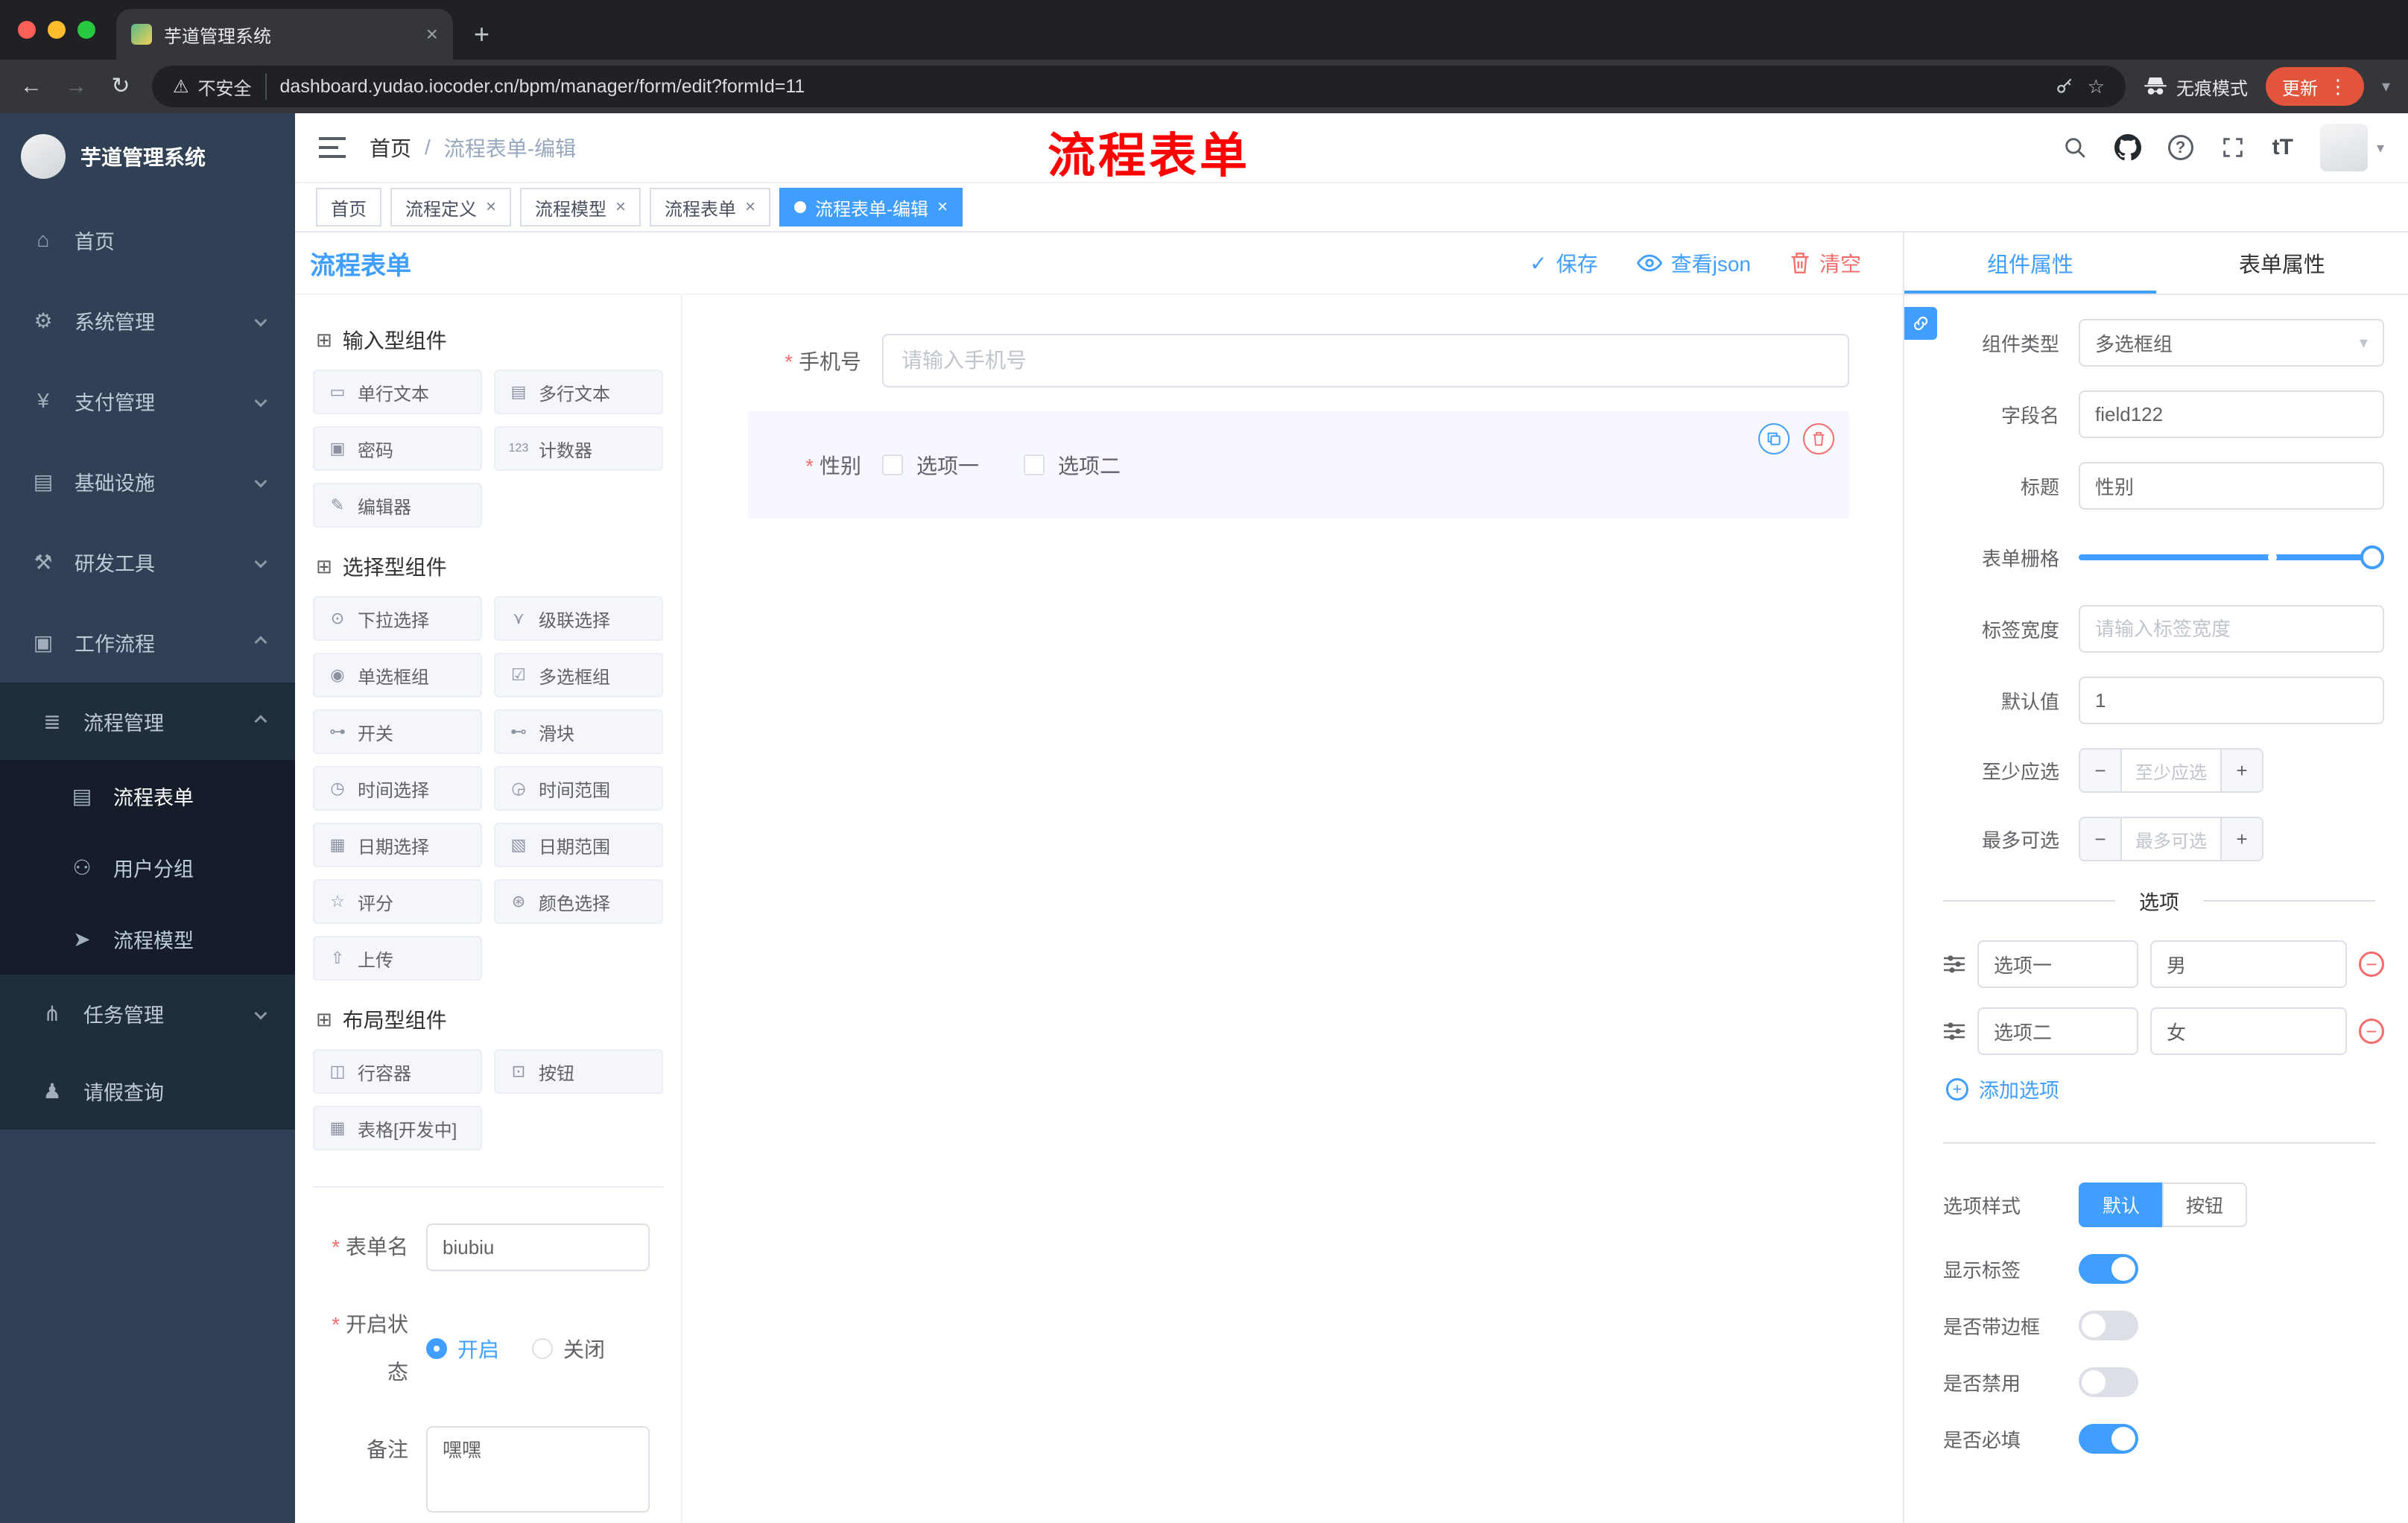  What do you see at coordinates (147, 643) in the screenshot?
I see `sidebar-item-workflow: ▣ 工作流程` at bounding box center [147, 643].